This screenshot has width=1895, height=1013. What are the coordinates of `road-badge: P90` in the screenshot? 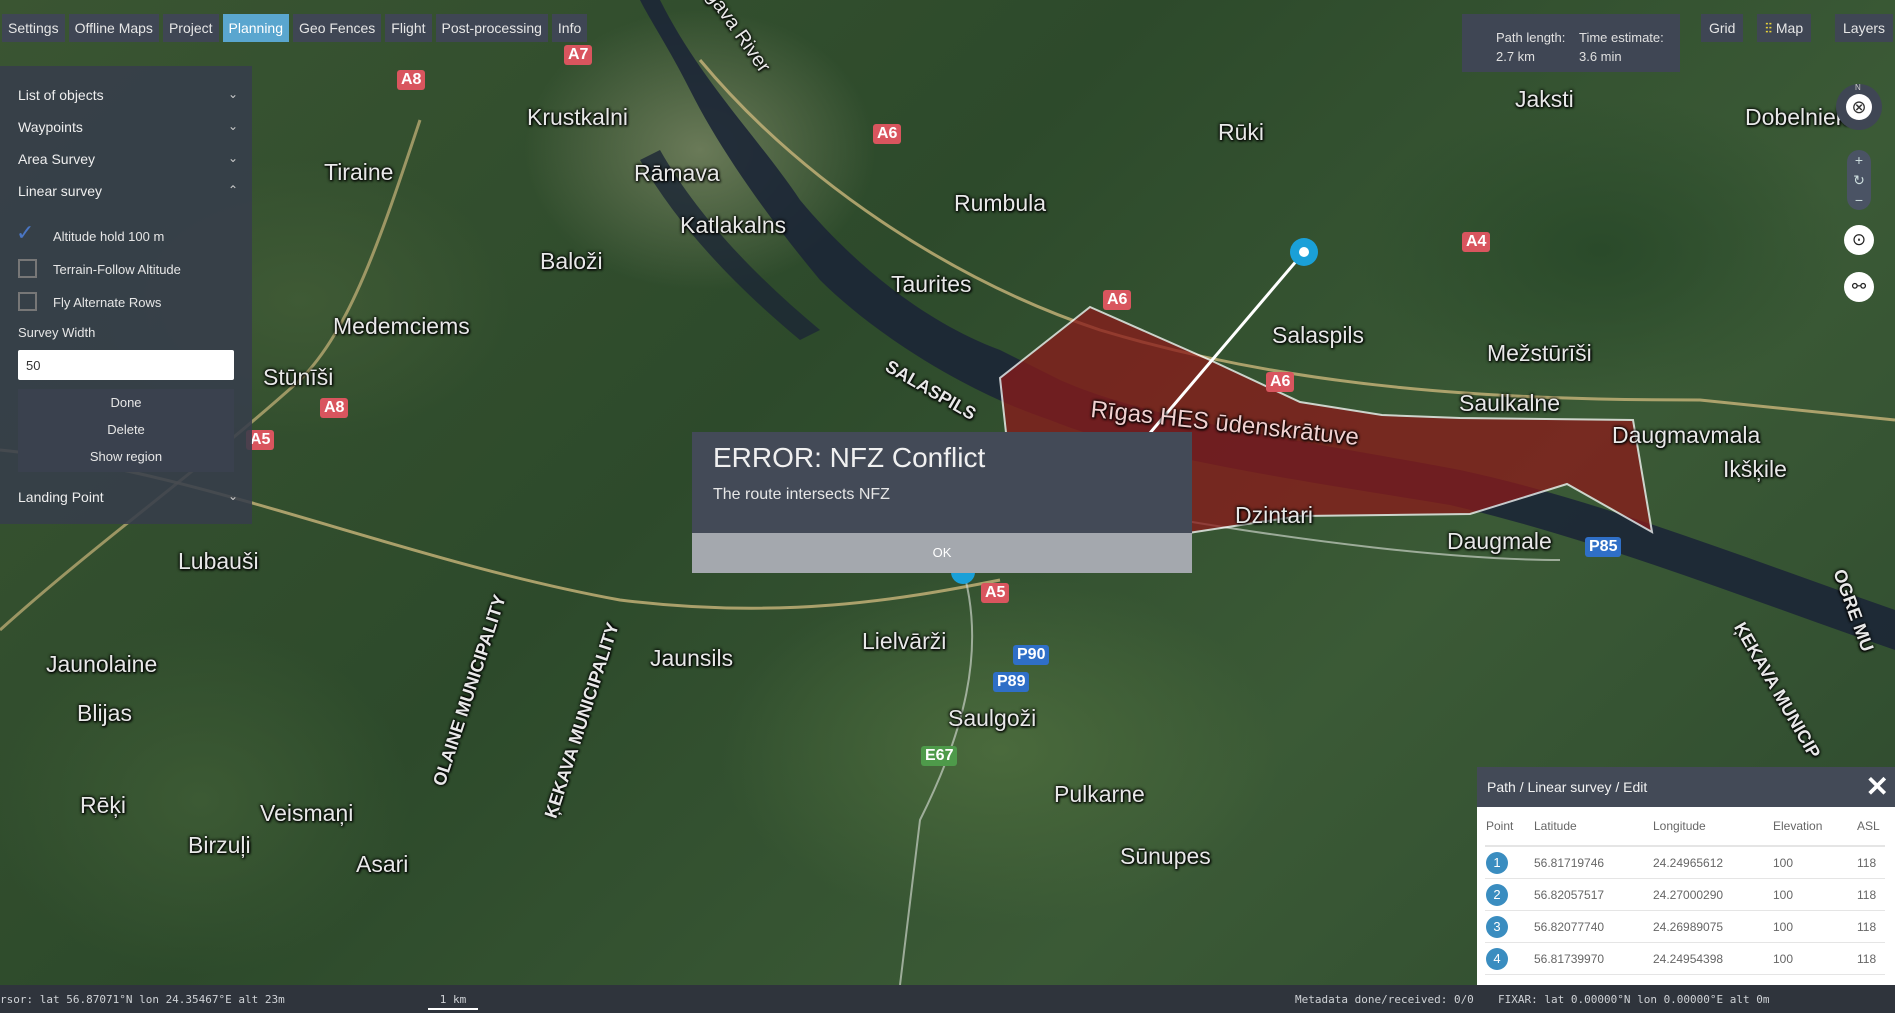 It's located at (1031, 655).